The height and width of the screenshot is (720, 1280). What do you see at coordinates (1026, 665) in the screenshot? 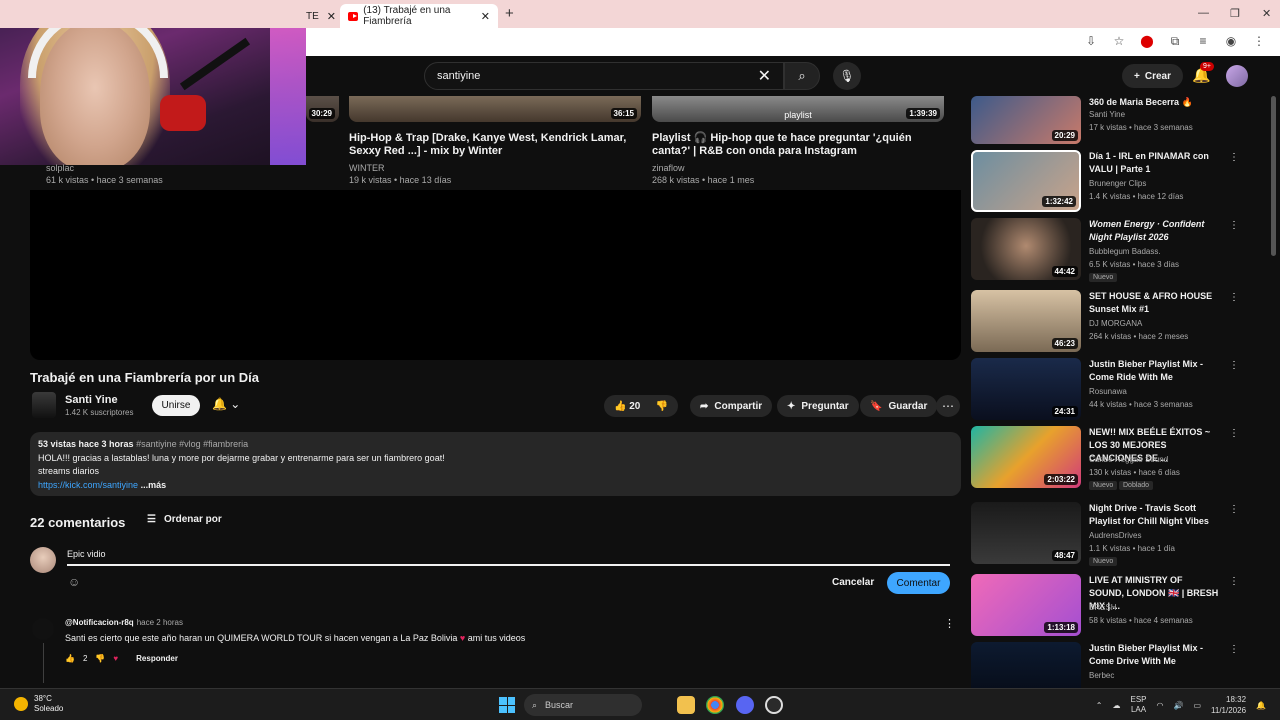
I see `sidebar-thumb` at bounding box center [1026, 665].